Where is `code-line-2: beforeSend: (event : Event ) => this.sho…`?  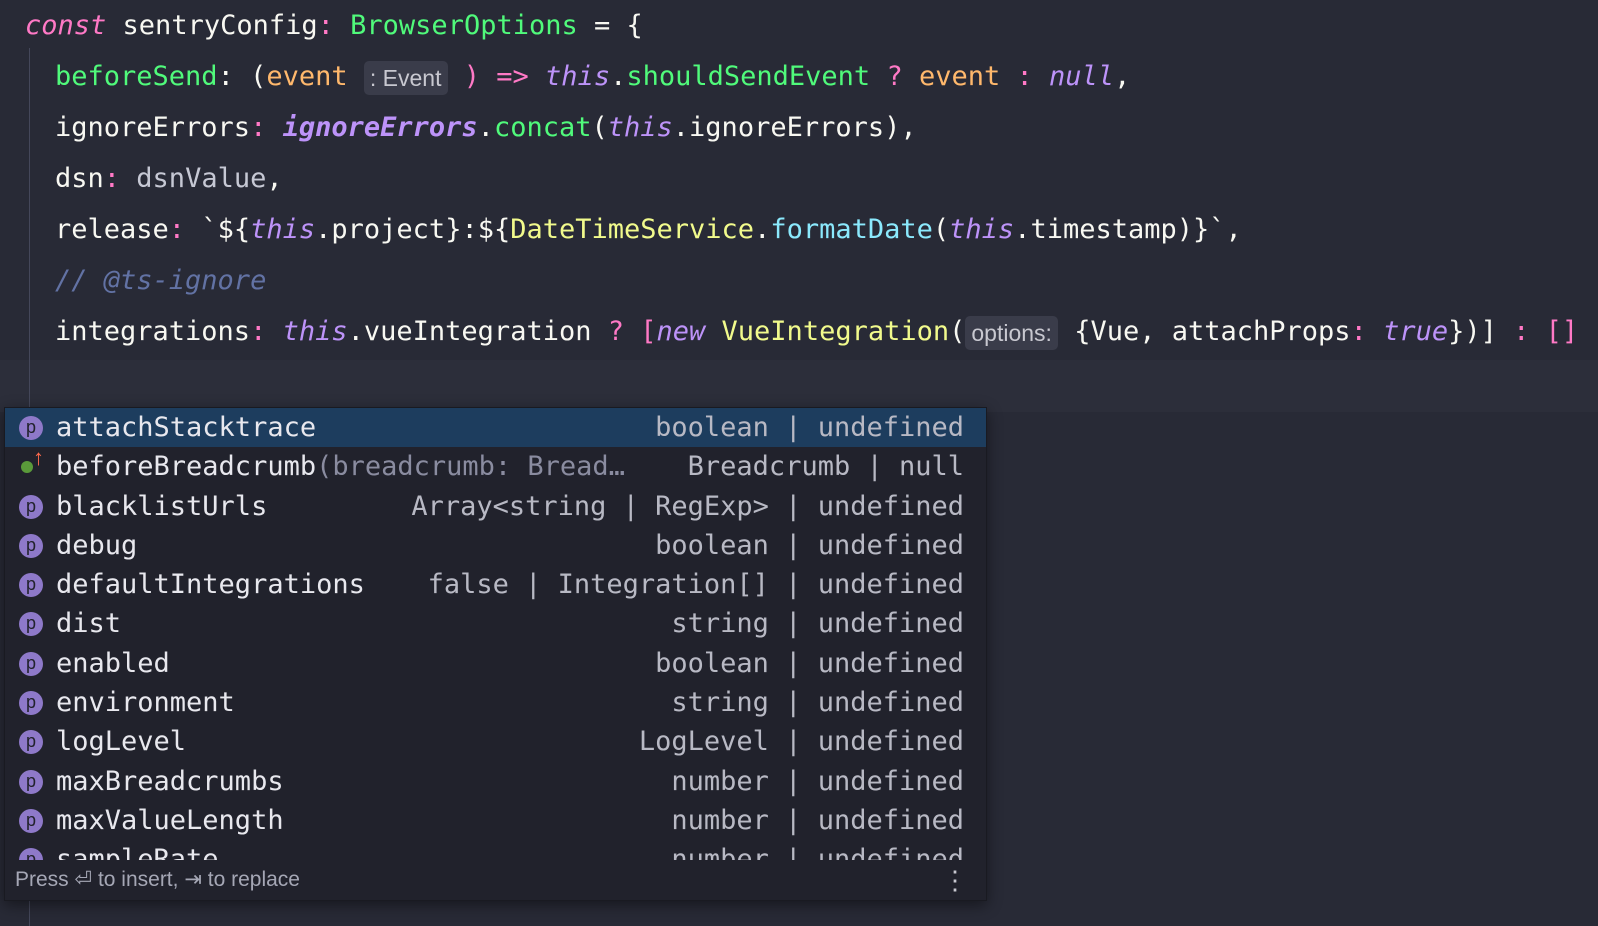
code-line-2: beforeSend: (event : Event ) => this.sho… is located at coordinates (592, 76).